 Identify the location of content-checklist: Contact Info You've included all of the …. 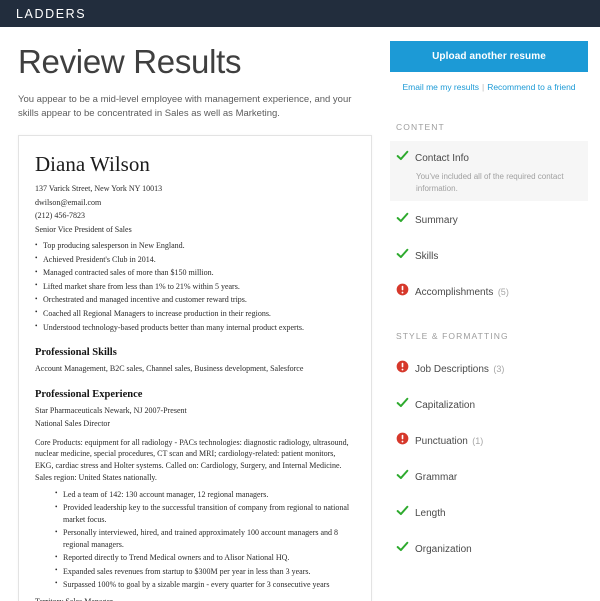
(489, 225).